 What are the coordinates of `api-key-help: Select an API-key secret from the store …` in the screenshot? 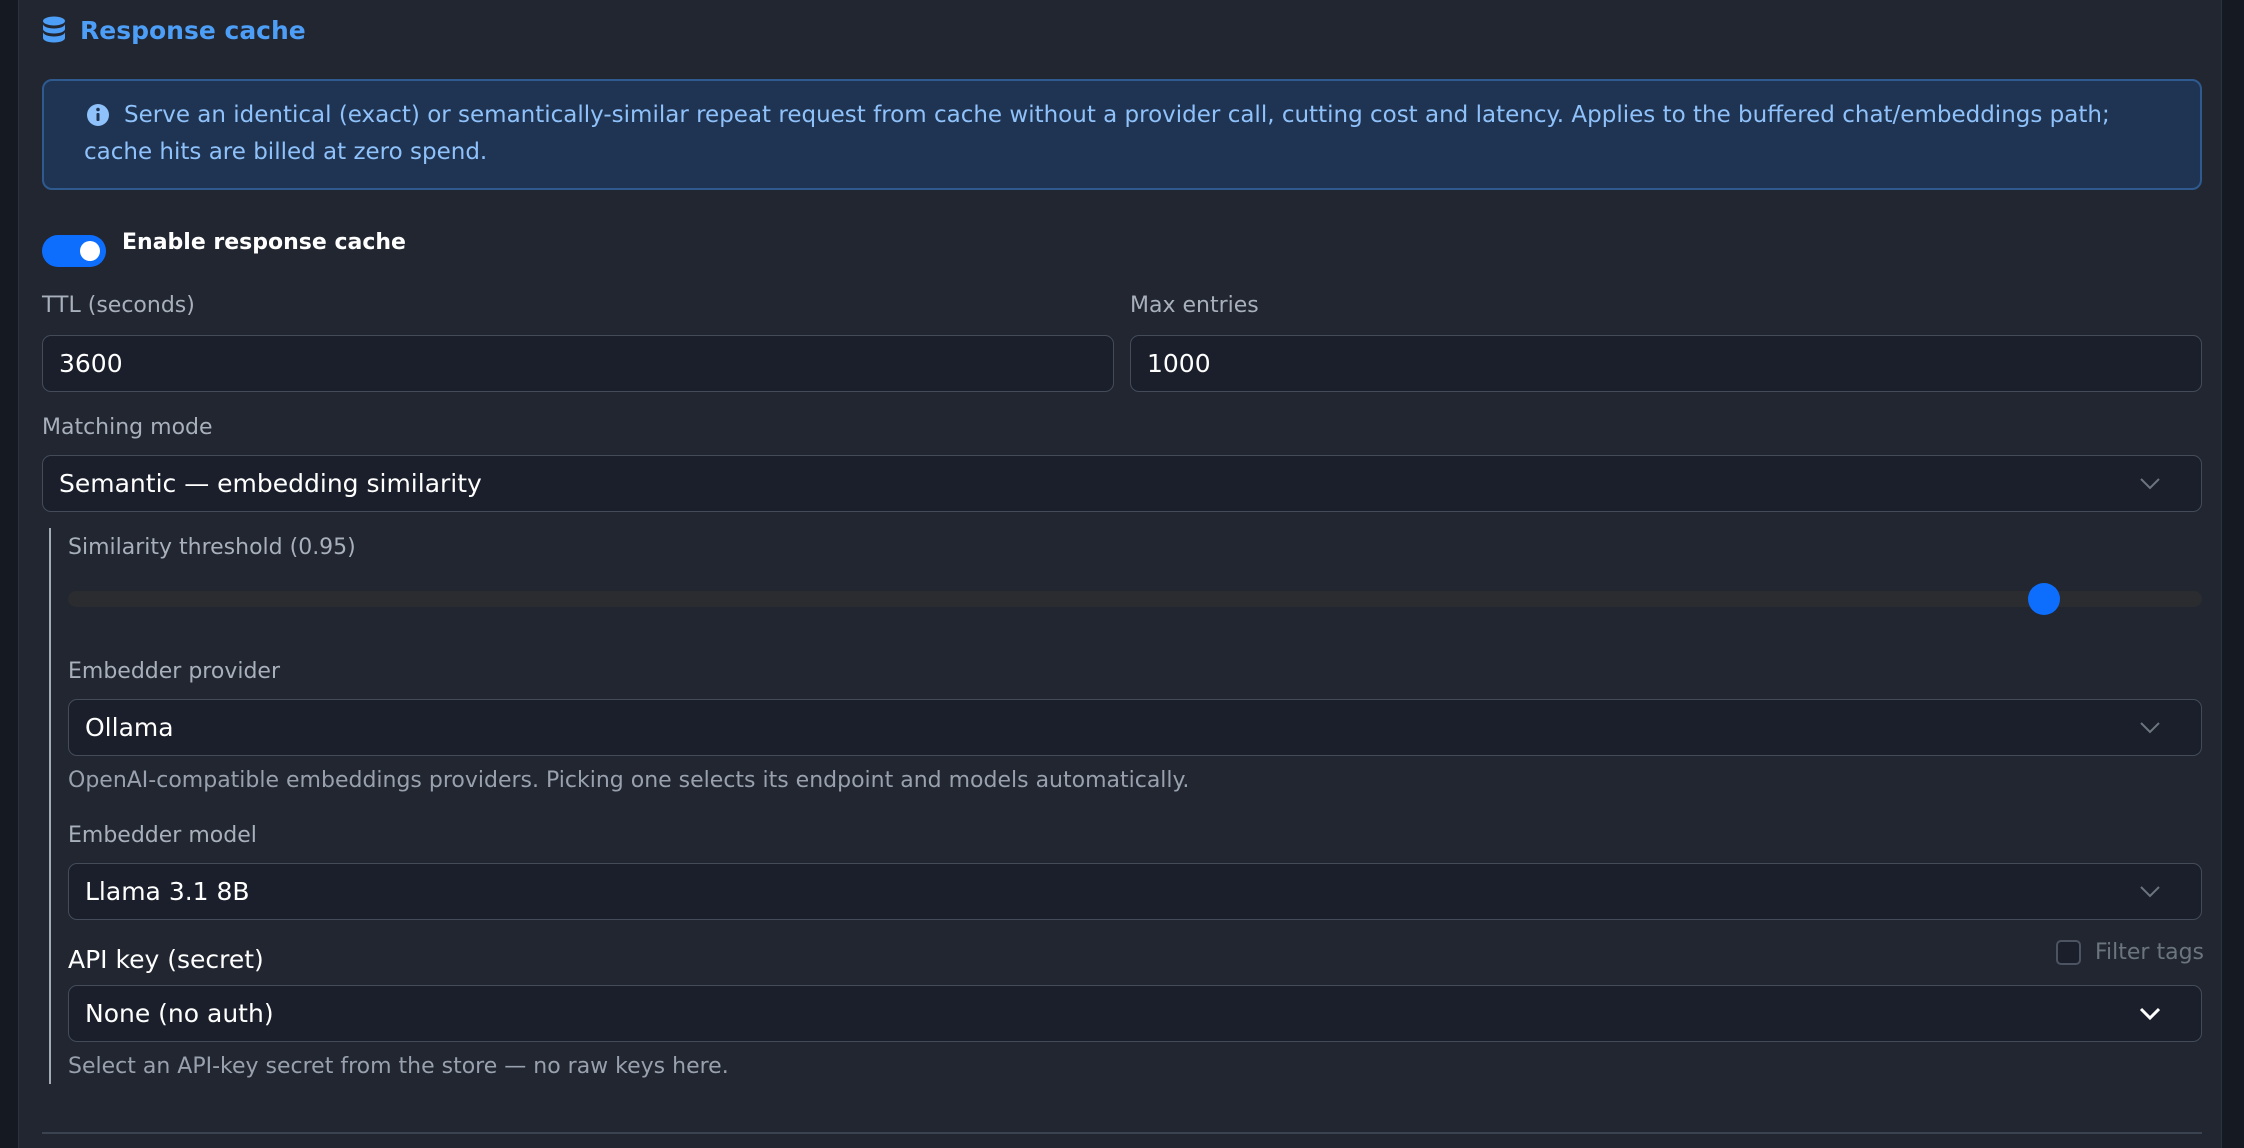 It's located at (398, 1066).